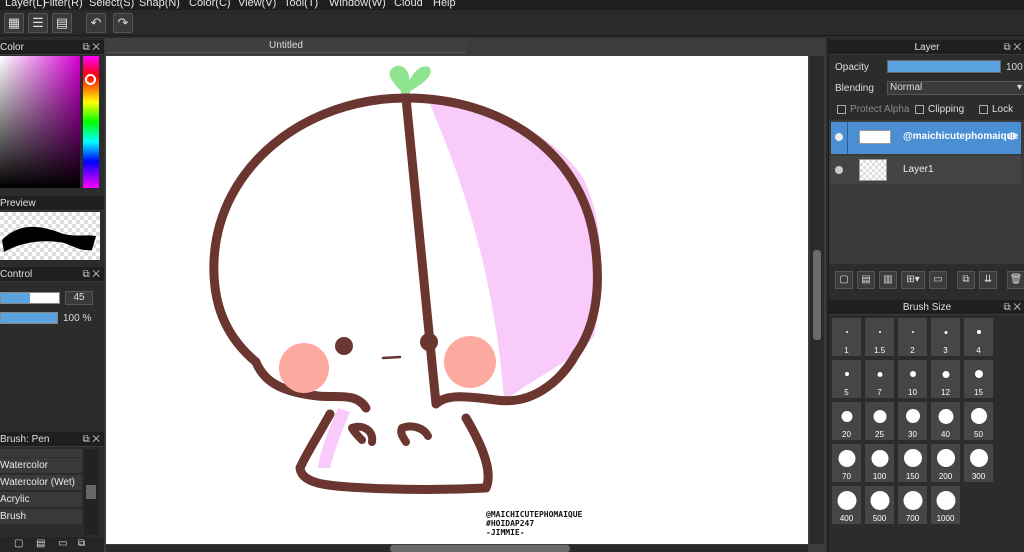 The image size is (1024, 552). Describe the element at coordinates (844, 280) in the screenshot. I see `new-layer-icon: ▢` at that location.